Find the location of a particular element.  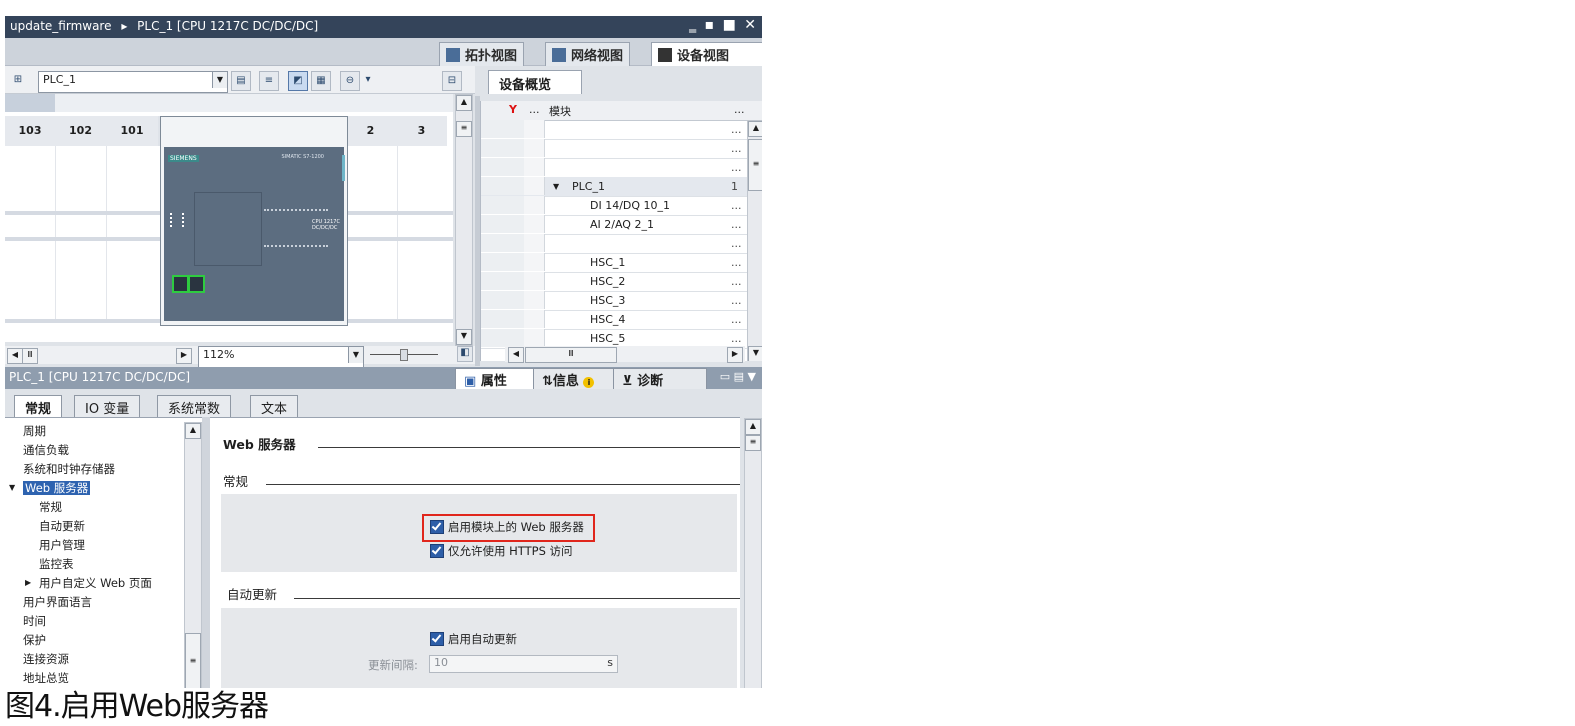

zoom-icon: ⊖ is located at coordinates (350, 81).